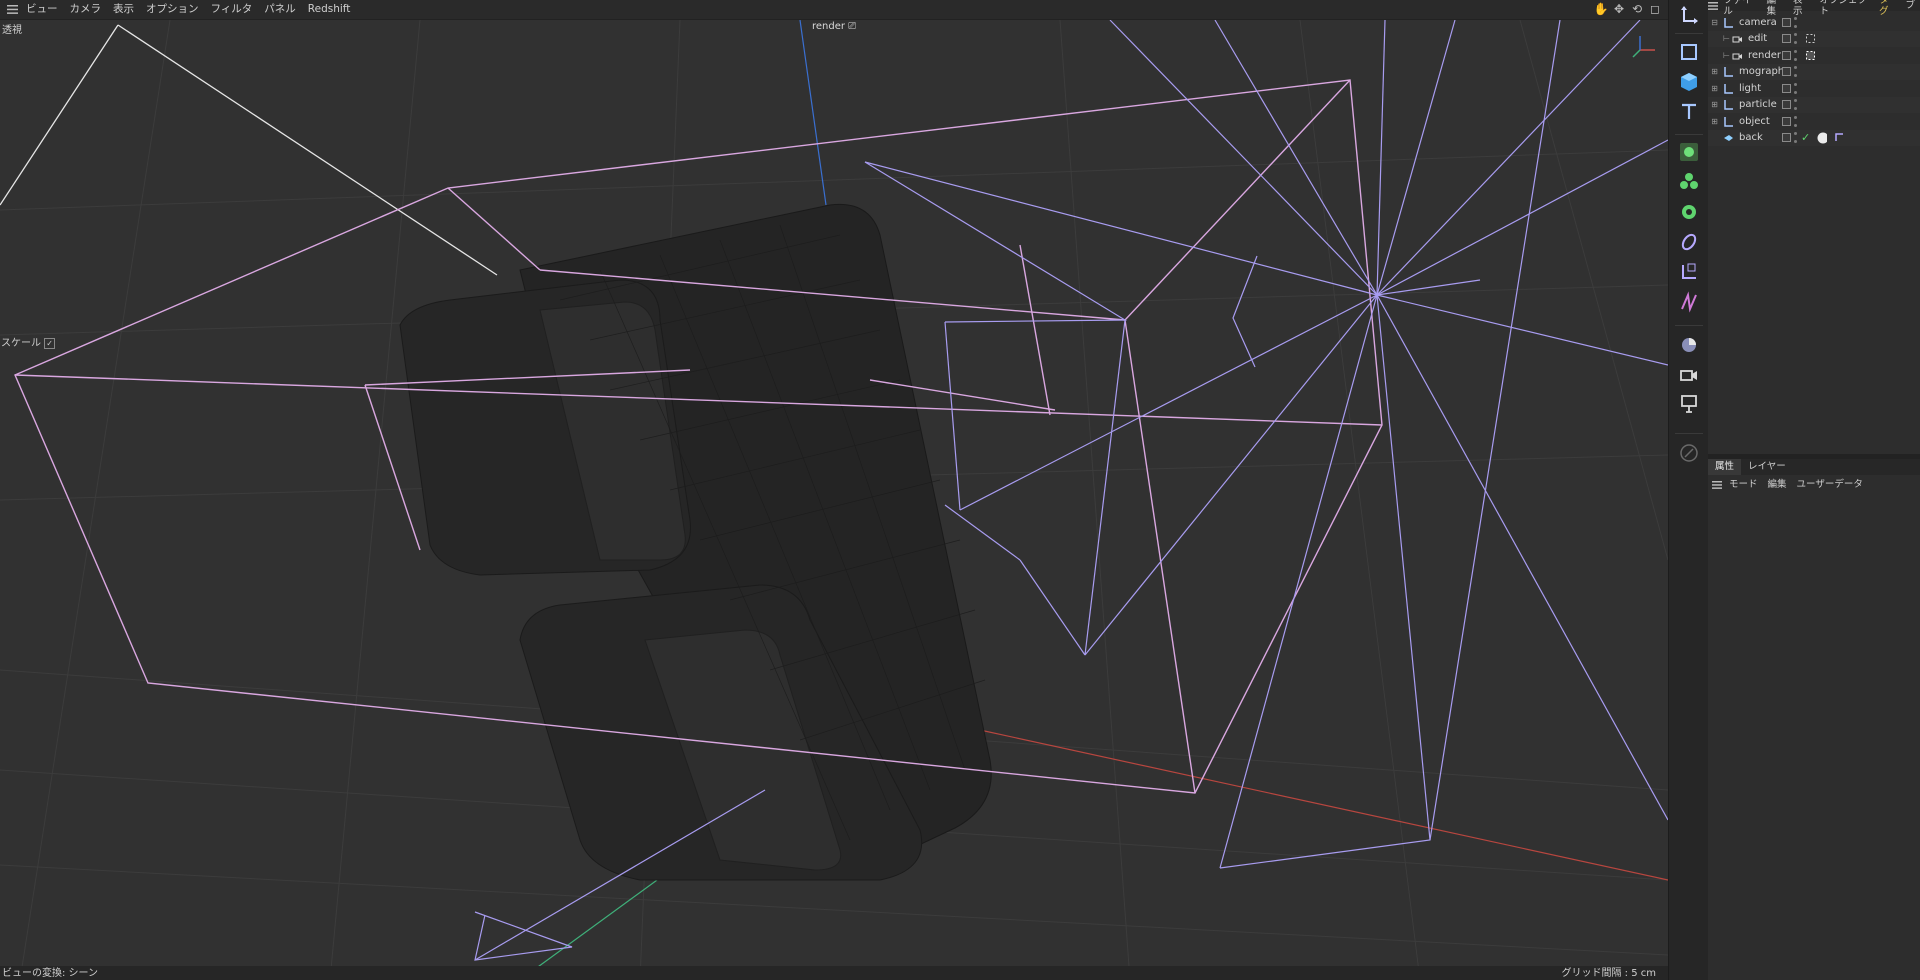 This screenshot has width=1920, height=980. Describe the element at coordinates (1689, 212) in the screenshot. I see `gear-icon` at that location.